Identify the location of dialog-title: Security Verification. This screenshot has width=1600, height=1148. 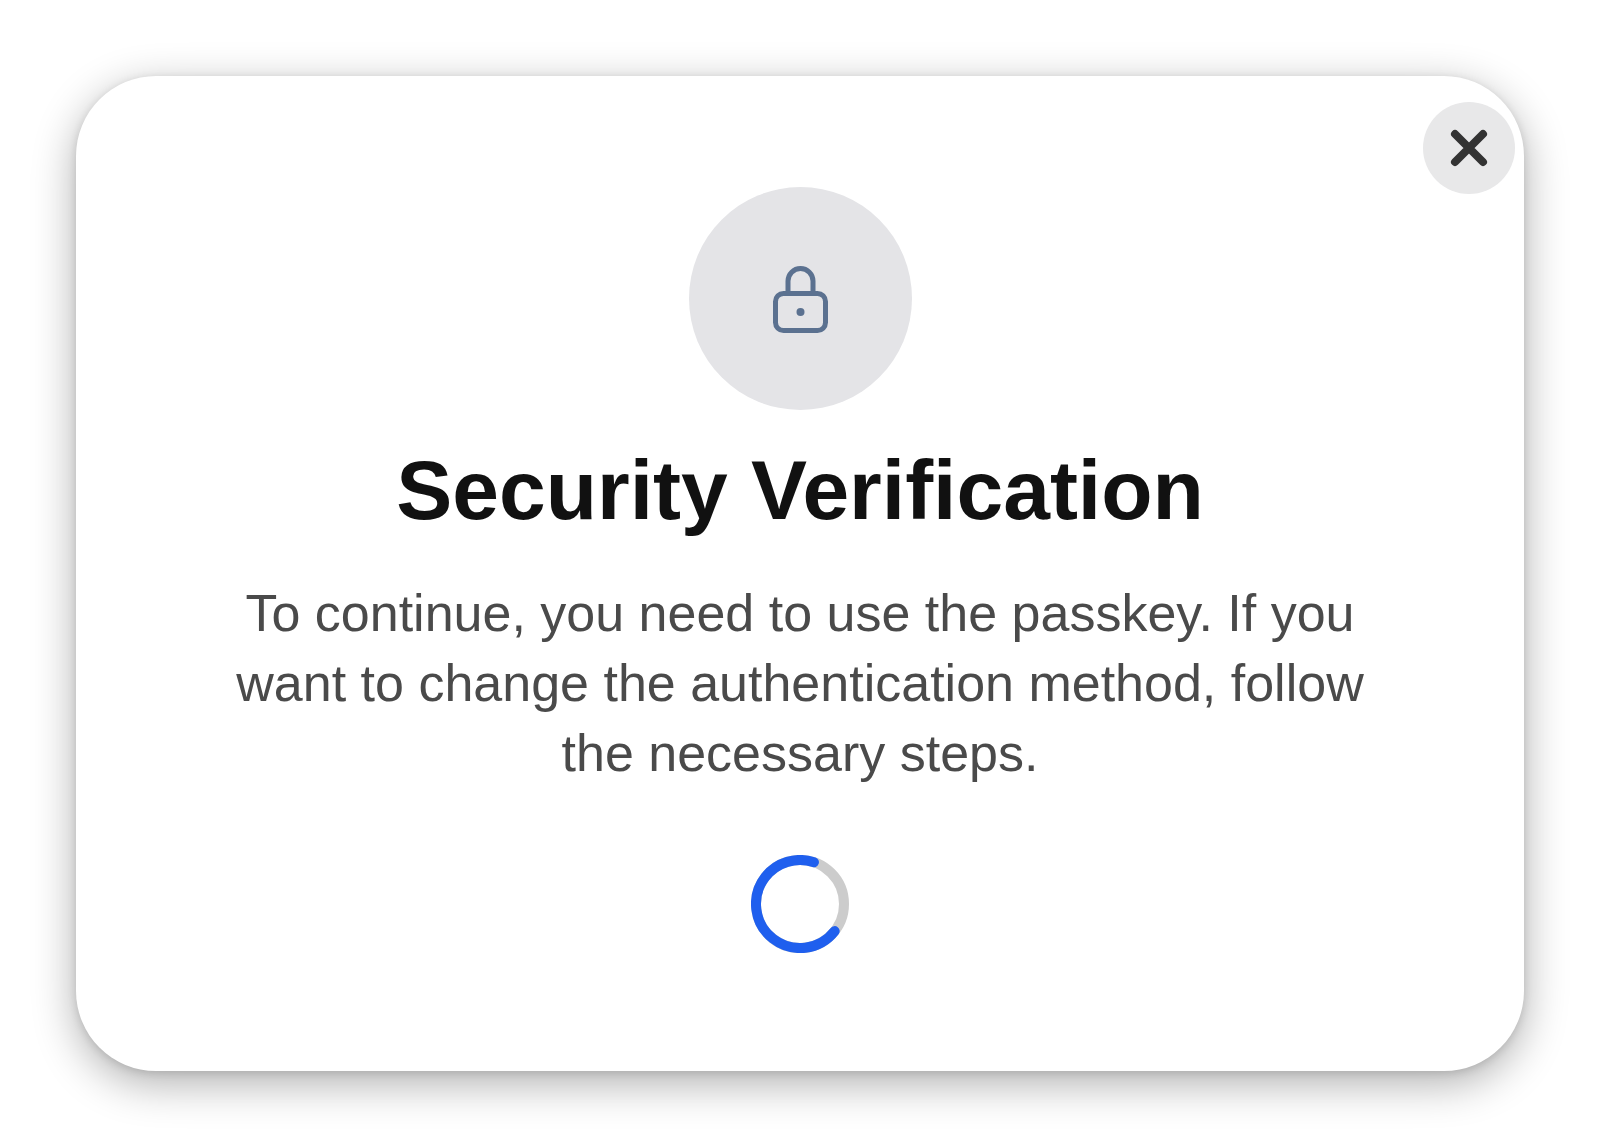
(800, 490).